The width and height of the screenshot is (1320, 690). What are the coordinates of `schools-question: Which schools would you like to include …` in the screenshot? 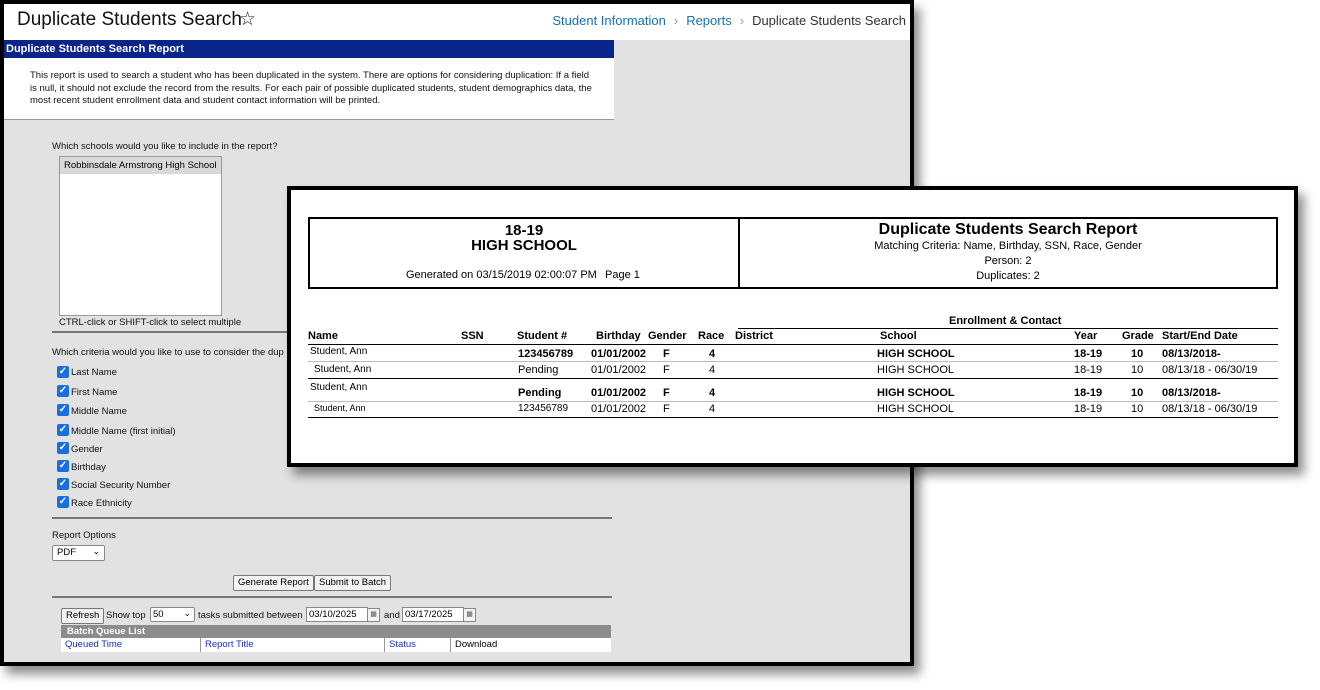 It's located at (165, 146).